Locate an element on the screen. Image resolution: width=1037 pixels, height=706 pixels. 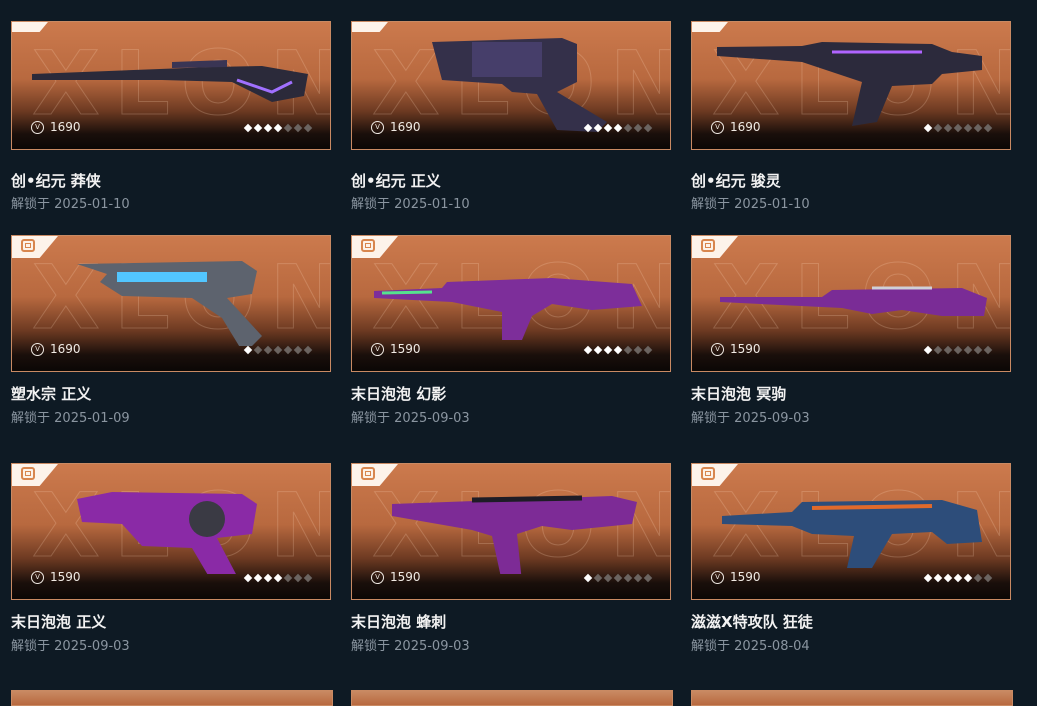
skin-name: 末日泡泡 正义 is located at coordinates (59, 622).